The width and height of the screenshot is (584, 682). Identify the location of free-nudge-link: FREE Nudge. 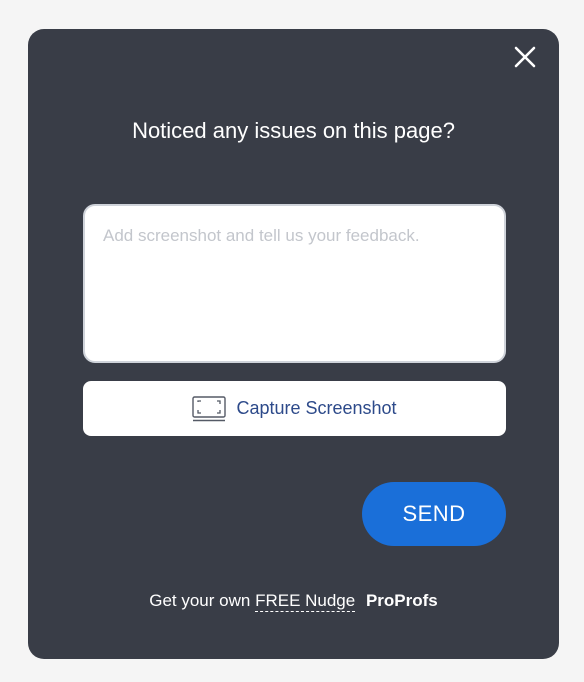
(305, 601).